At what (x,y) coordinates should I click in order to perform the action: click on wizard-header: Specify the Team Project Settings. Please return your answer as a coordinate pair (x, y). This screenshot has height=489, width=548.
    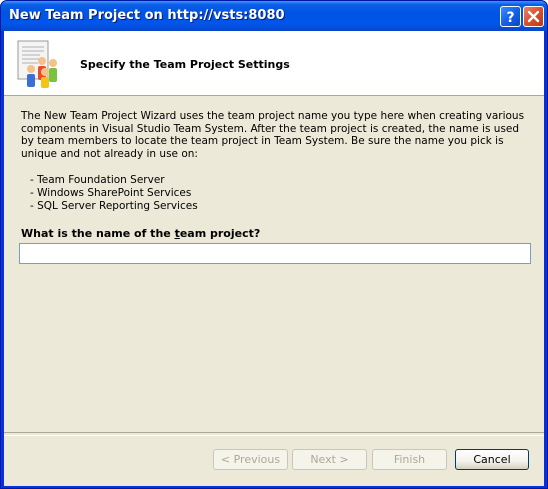
    Looking at the image, I should click on (274, 63).